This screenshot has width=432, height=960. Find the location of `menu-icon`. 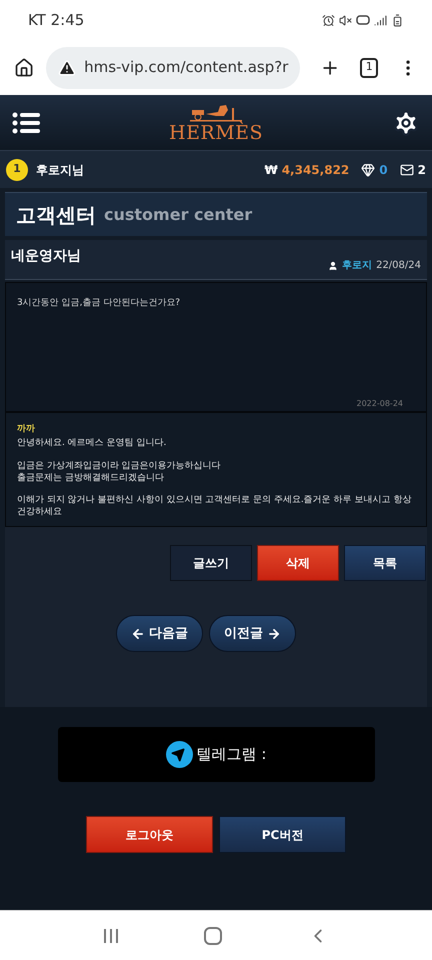

menu-icon is located at coordinates (26, 123).